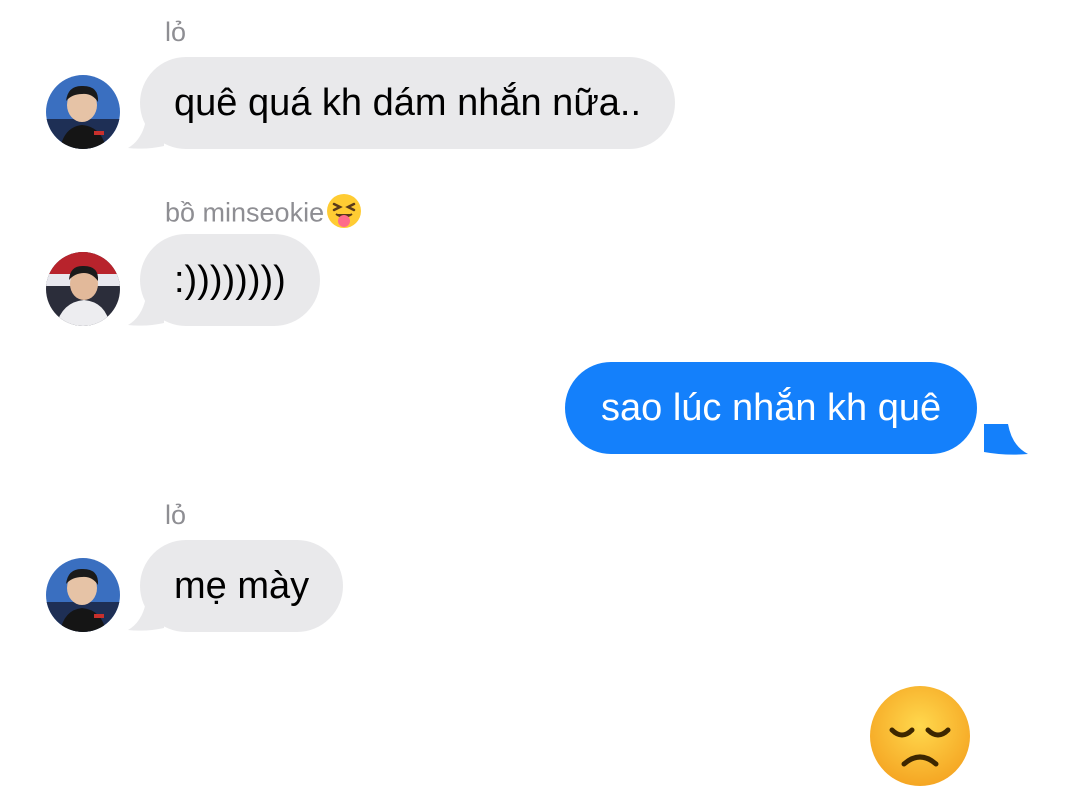 This screenshot has width=1080, height=811. I want to click on disappointed-face-icon, so click(920, 736).